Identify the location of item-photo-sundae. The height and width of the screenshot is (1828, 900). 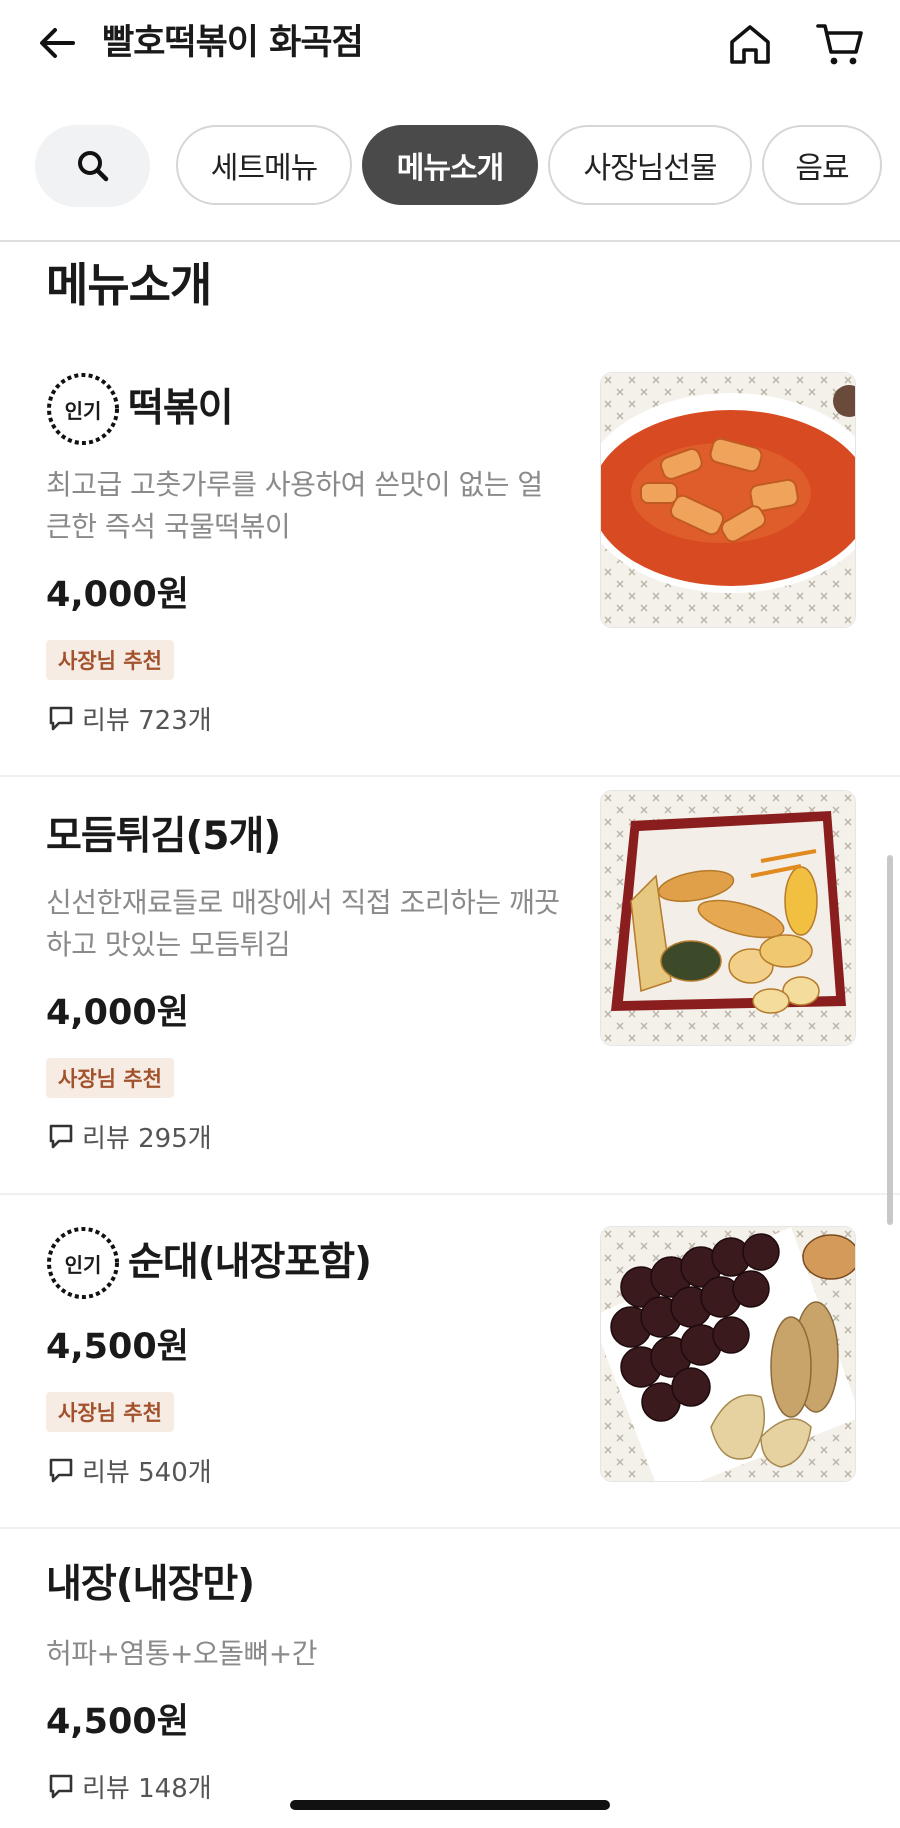
(728, 1354).